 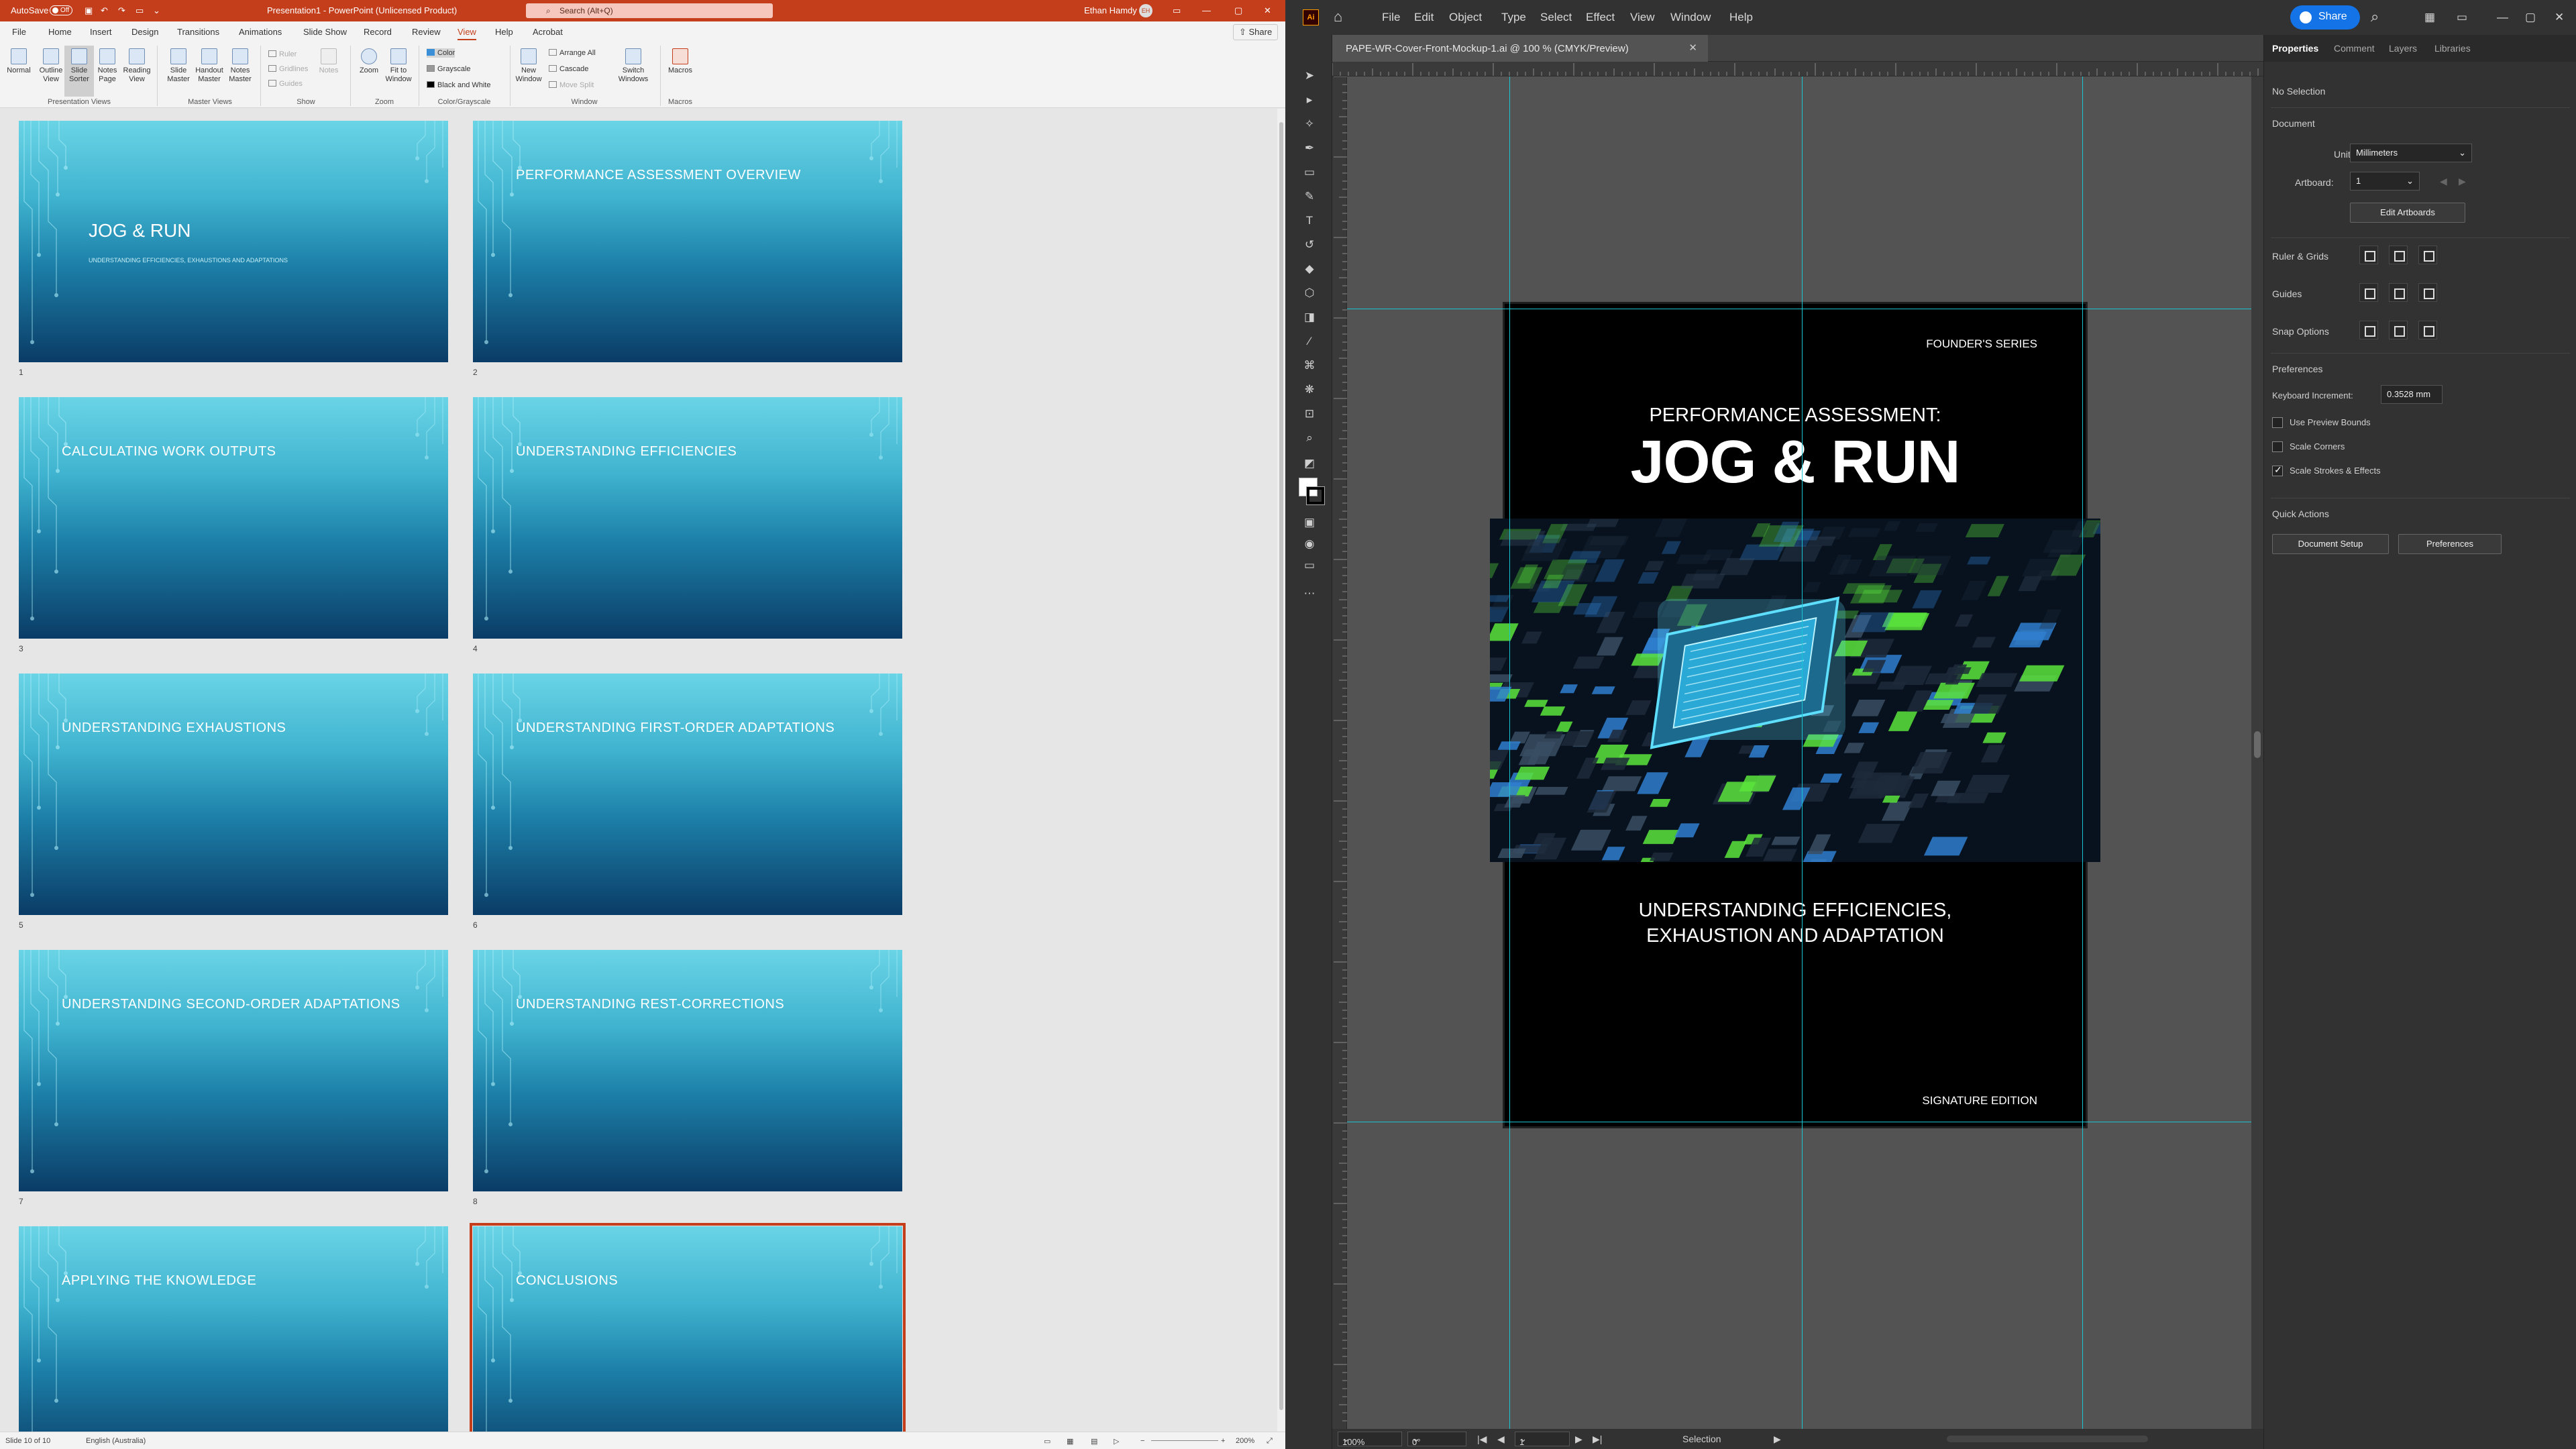 I want to click on arrange-docs-icon: ▭, so click(x=2462, y=17).